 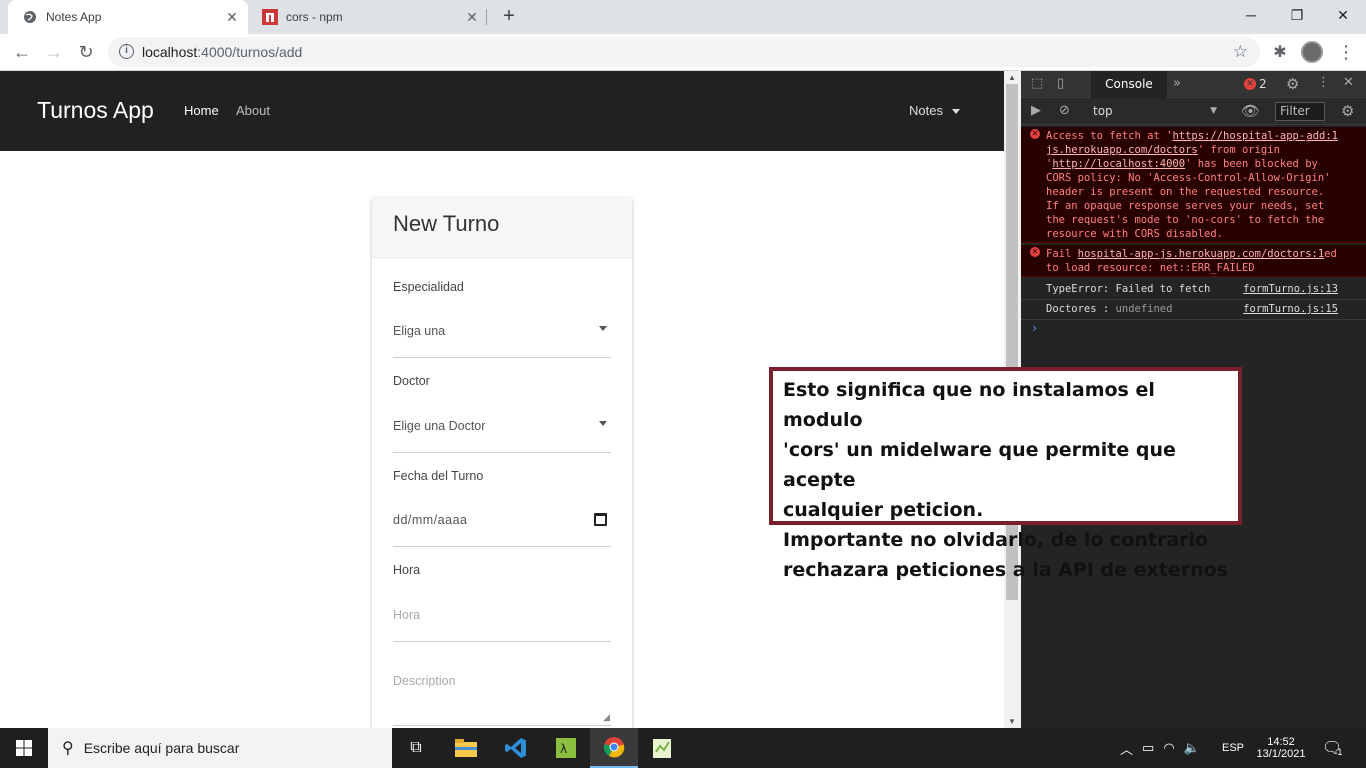 What do you see at coordinates (1177, 83) in the screenshot?
I see `more-tabs-icon: »` at bounding box center [1177, 83].